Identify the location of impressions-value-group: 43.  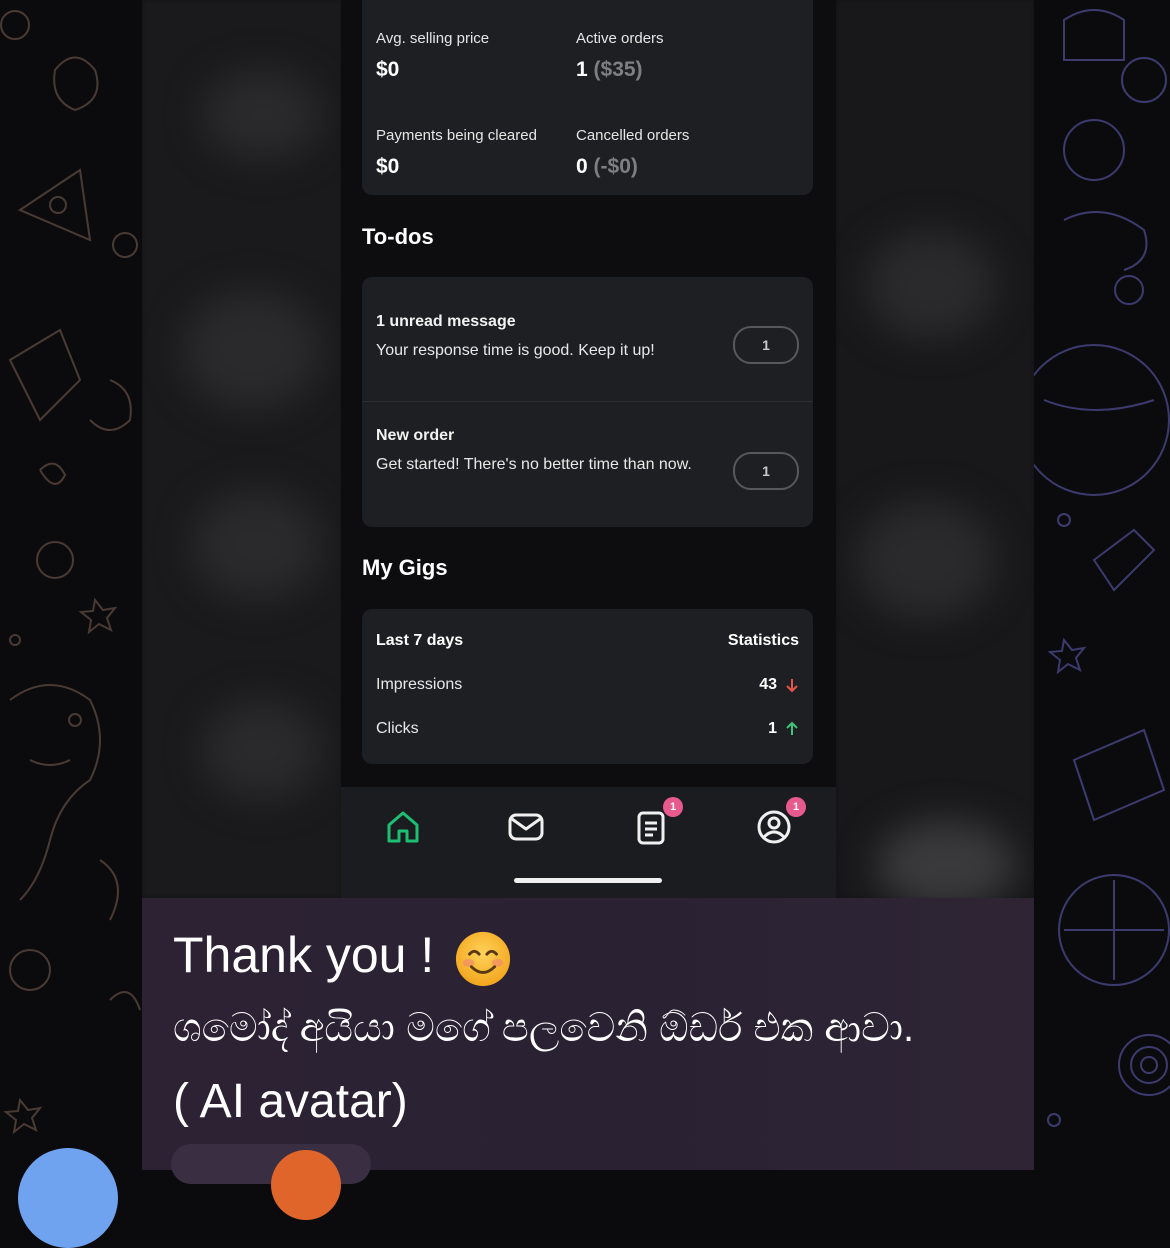
(779, 685).